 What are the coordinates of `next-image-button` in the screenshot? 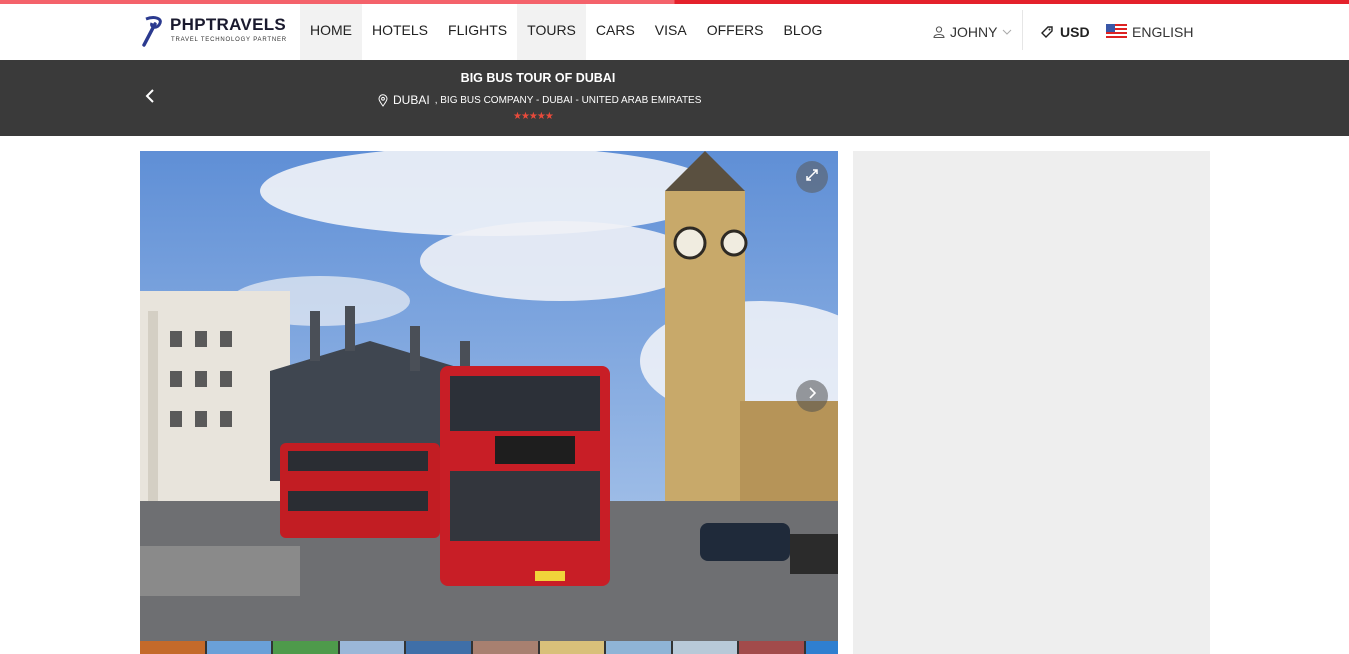 It's located at (812, 396).